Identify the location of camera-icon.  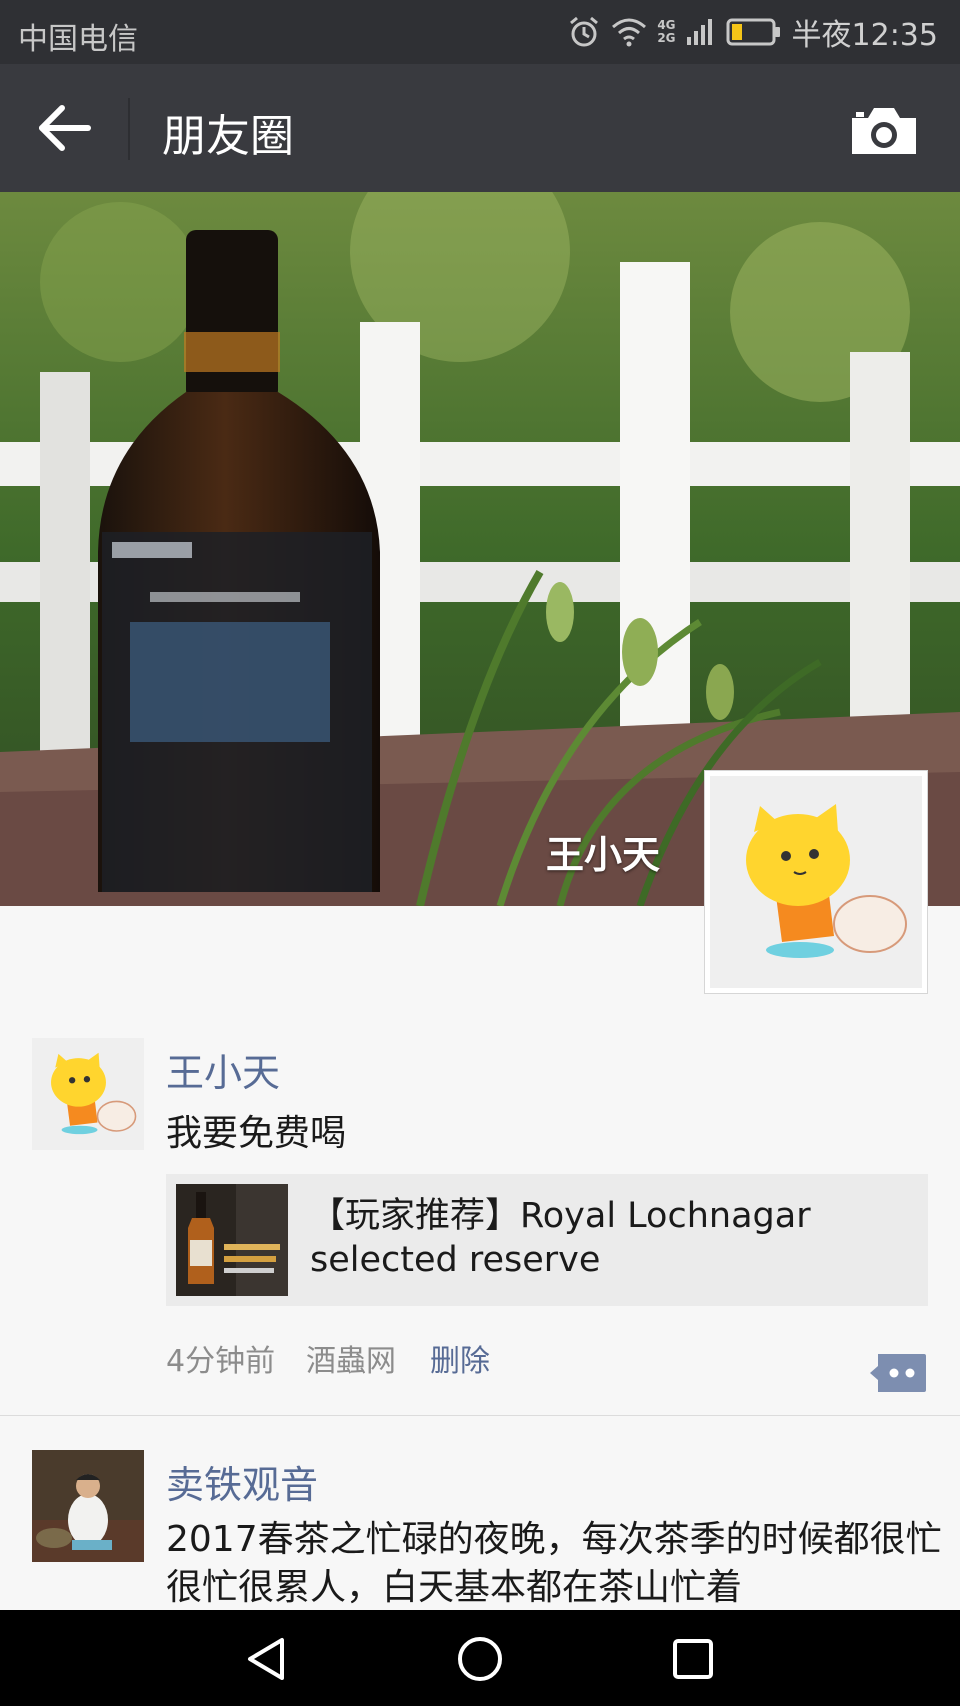
(884, 131).